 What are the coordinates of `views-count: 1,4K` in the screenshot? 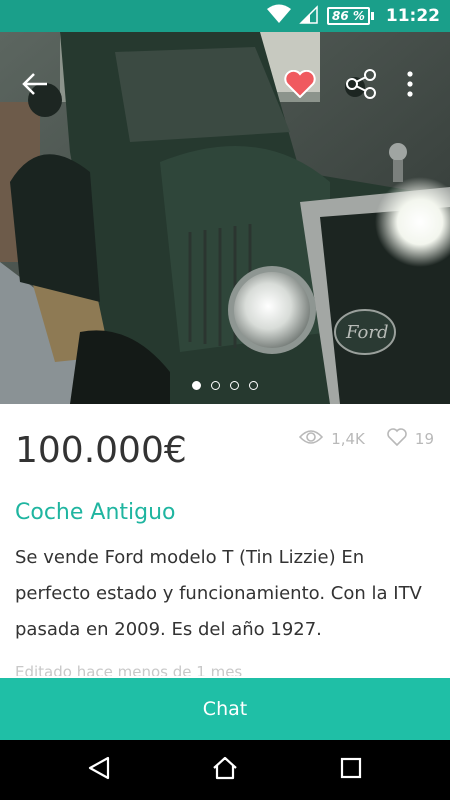 It's located at (348, 439).